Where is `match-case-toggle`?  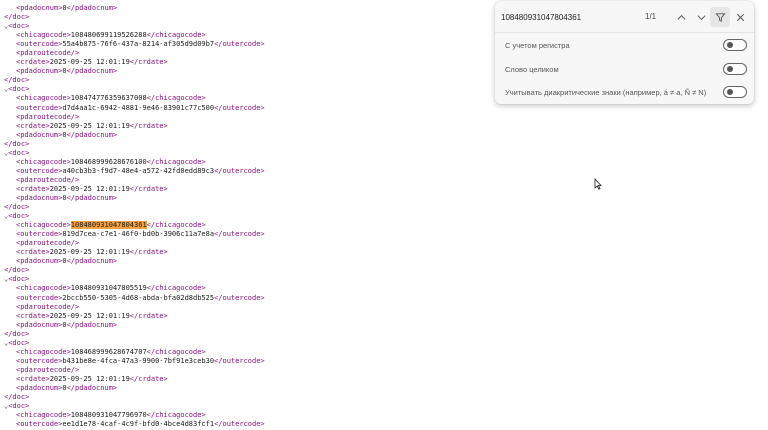 match-case-toggle is located at coordinates (735, 45).